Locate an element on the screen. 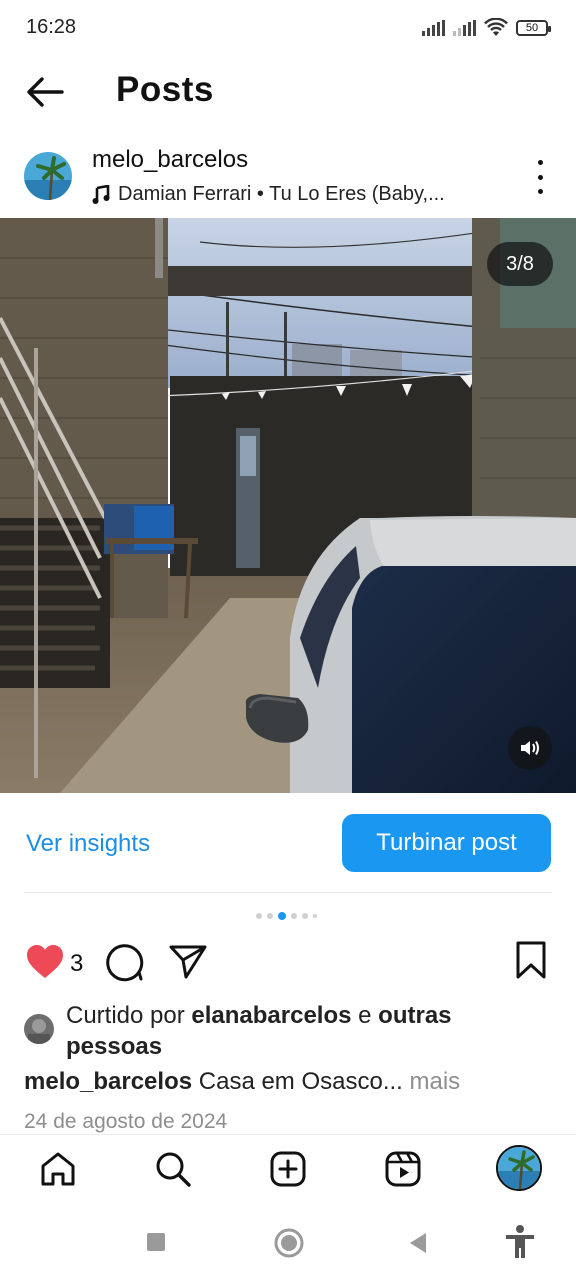  like-count: 3 is located at coordinates (76, 964).